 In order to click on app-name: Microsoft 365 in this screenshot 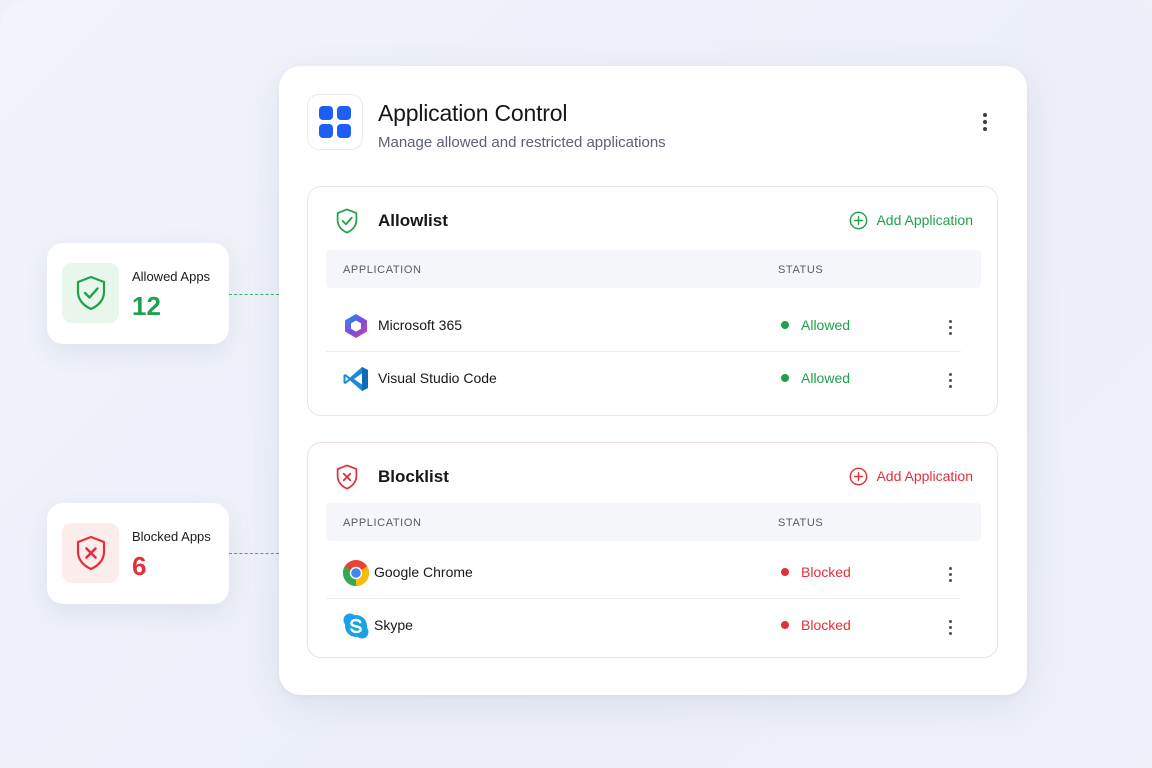, I will do `click(420, 325)`.